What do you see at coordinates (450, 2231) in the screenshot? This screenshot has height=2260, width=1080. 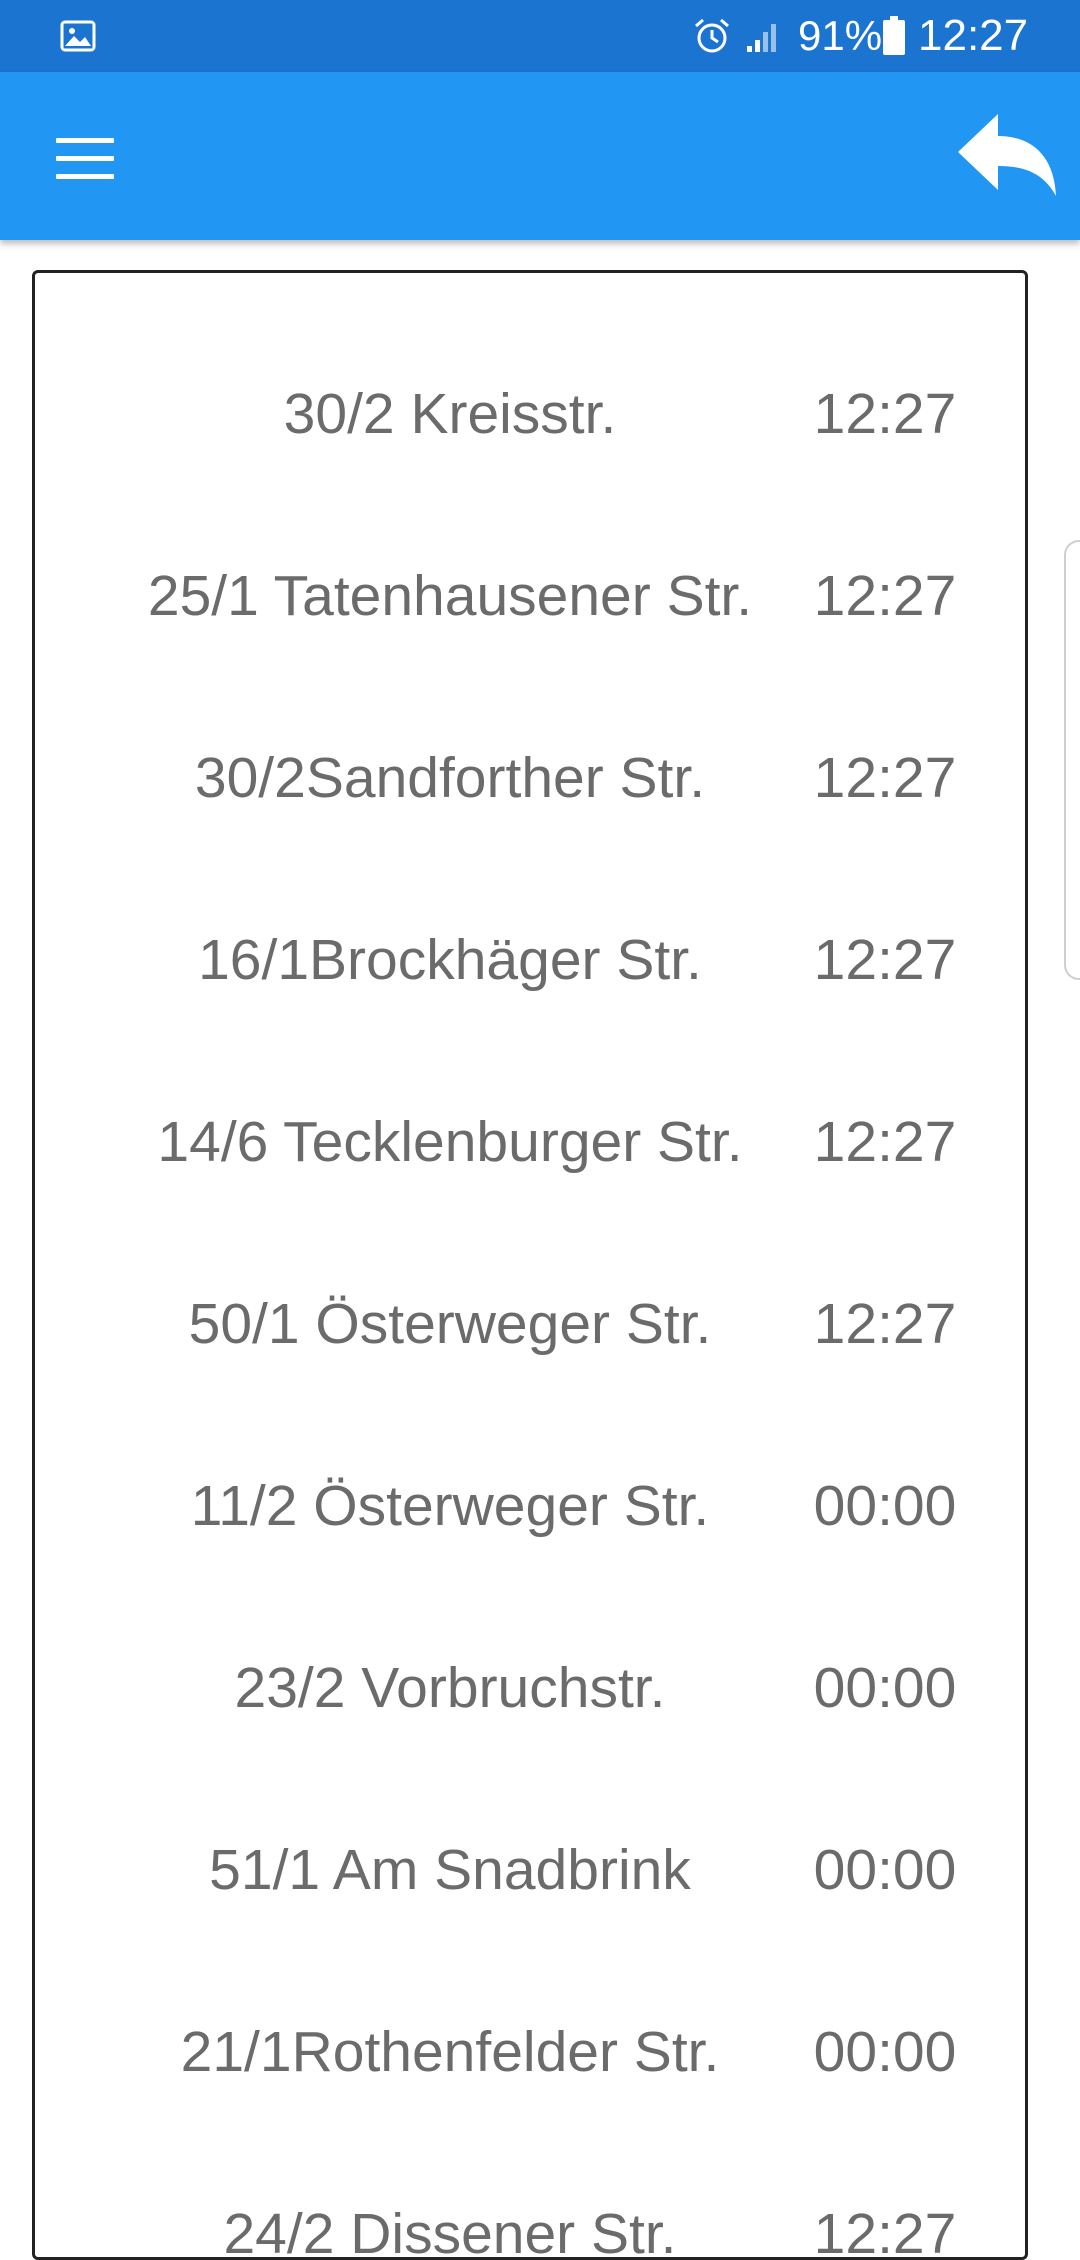 I see `stop-name: 24/2 Dissener Str.` at bounding box center [450, 2231].